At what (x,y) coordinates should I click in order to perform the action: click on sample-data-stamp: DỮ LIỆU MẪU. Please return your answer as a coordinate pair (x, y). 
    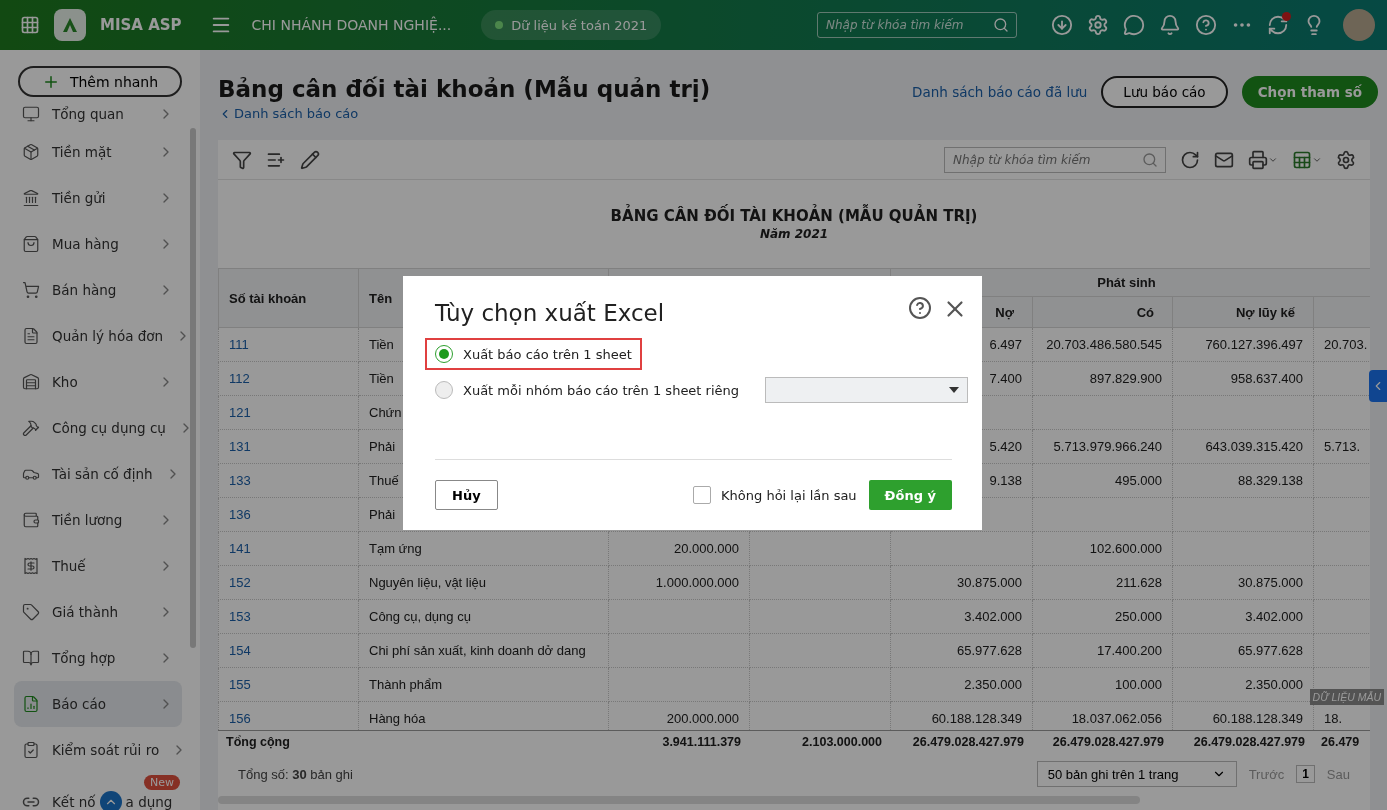
    Looking at the image, I should click on (1346, 697).